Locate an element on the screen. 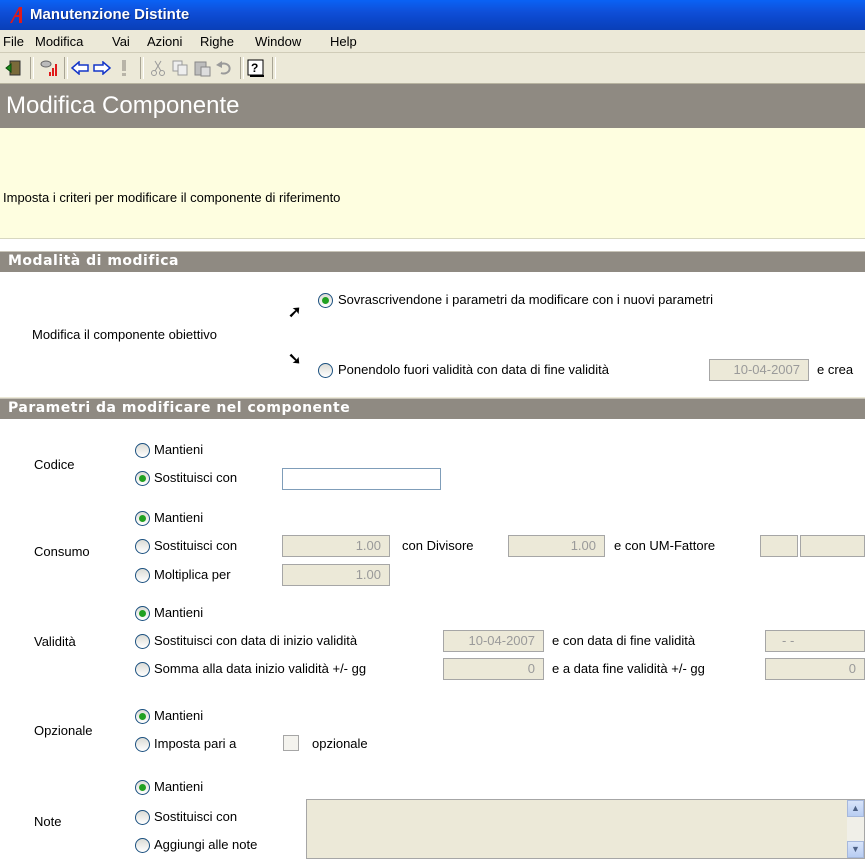 The width and height of the screenshot is (865, 859). menu-azioni: Azioni is located at coordinates (164, 41).